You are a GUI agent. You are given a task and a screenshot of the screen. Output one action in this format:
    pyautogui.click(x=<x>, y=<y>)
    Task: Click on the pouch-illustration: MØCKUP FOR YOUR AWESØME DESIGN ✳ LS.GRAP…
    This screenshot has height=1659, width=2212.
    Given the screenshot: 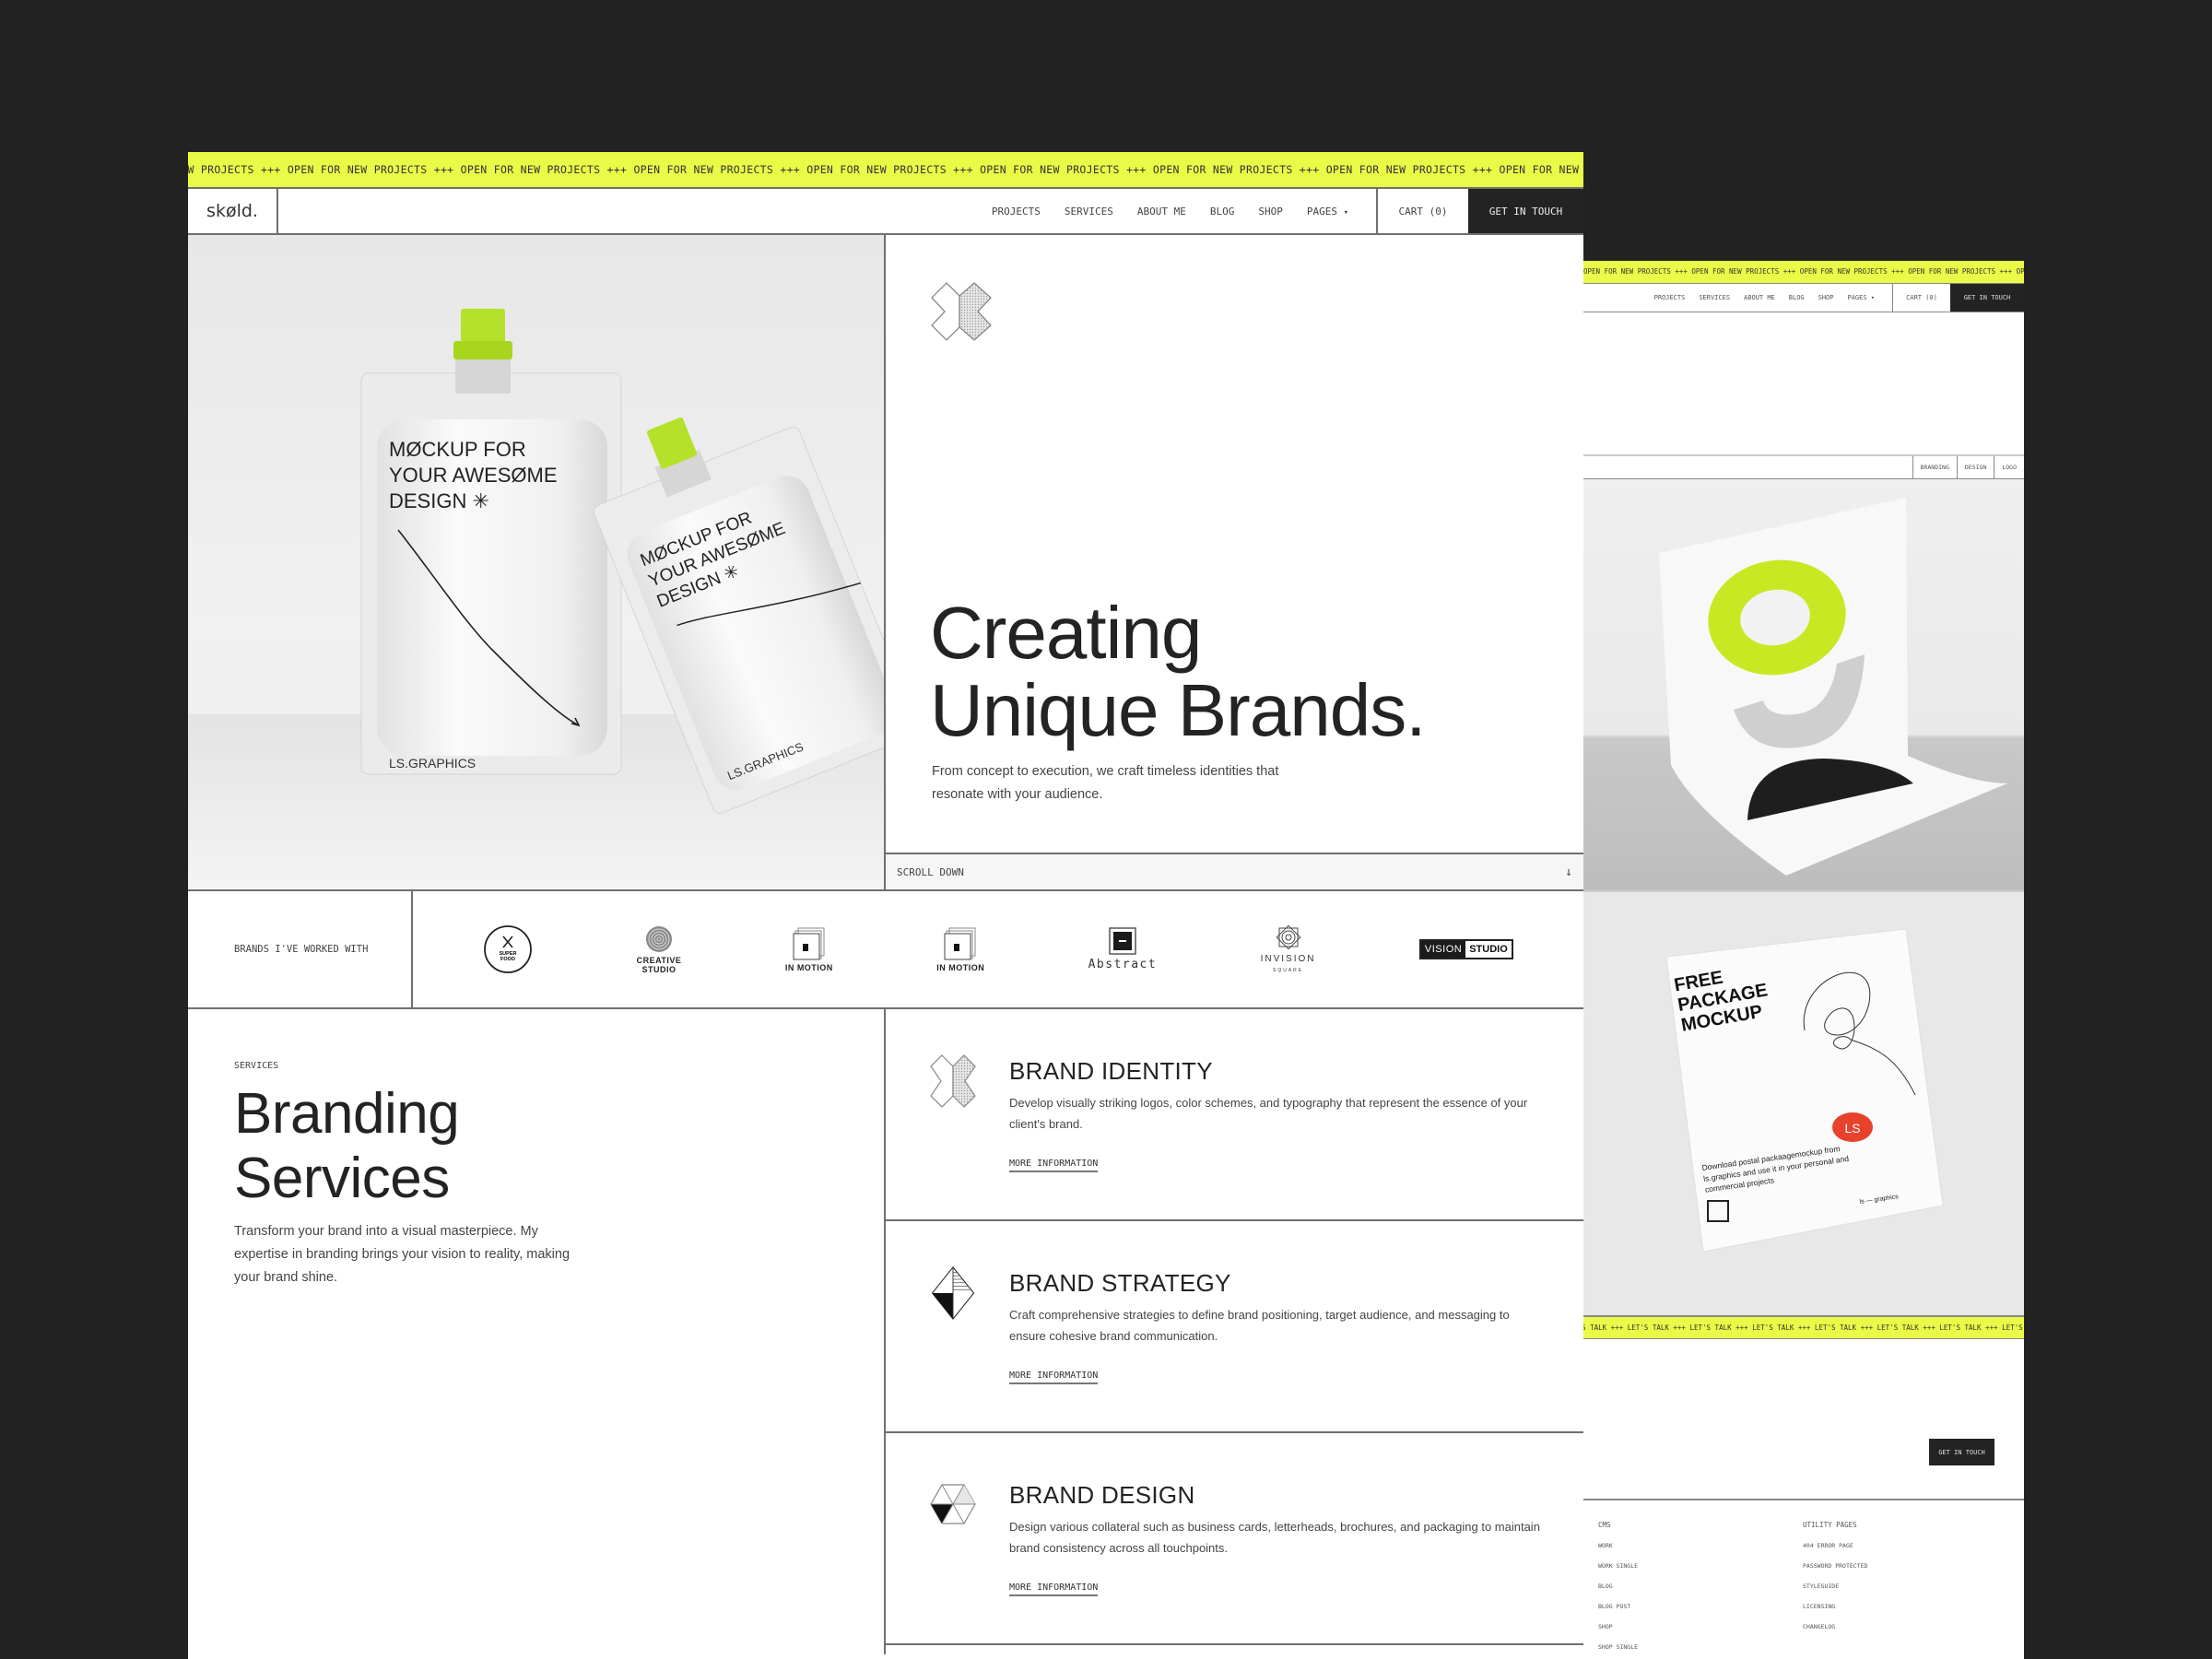 What is the action you would take?
    pyautogui.click(x=536, y=599)
    